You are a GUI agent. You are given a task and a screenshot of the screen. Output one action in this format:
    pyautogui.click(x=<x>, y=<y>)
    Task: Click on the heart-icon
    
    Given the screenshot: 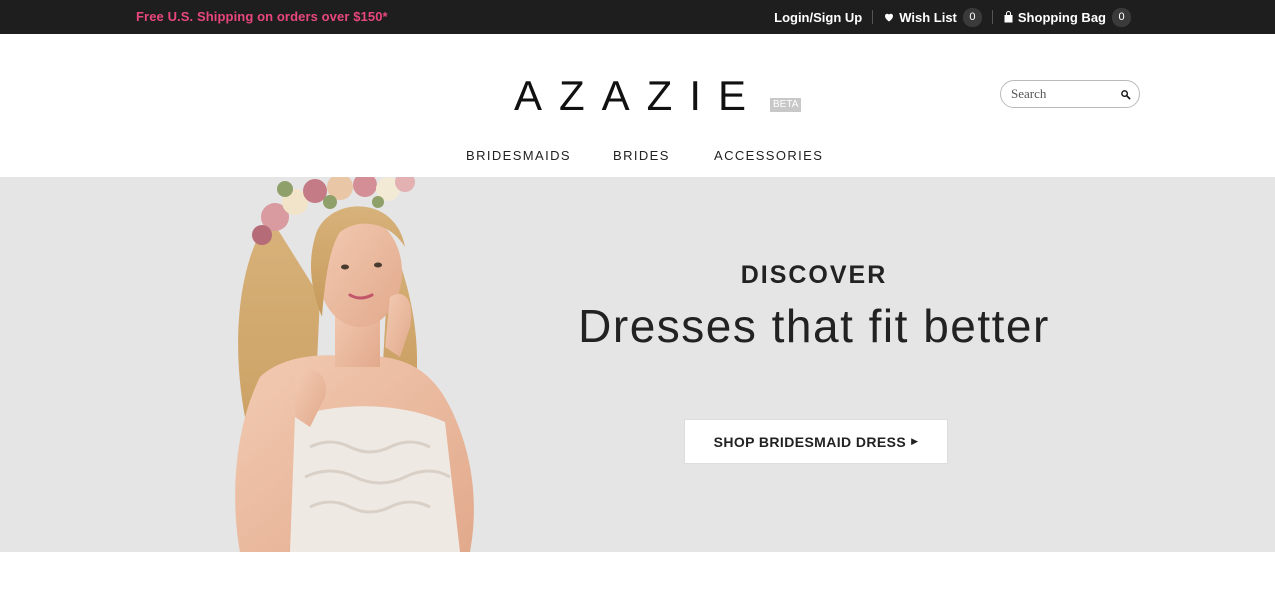 What is the action you would take?
    pyautogui.click(x=889, y=17)
    